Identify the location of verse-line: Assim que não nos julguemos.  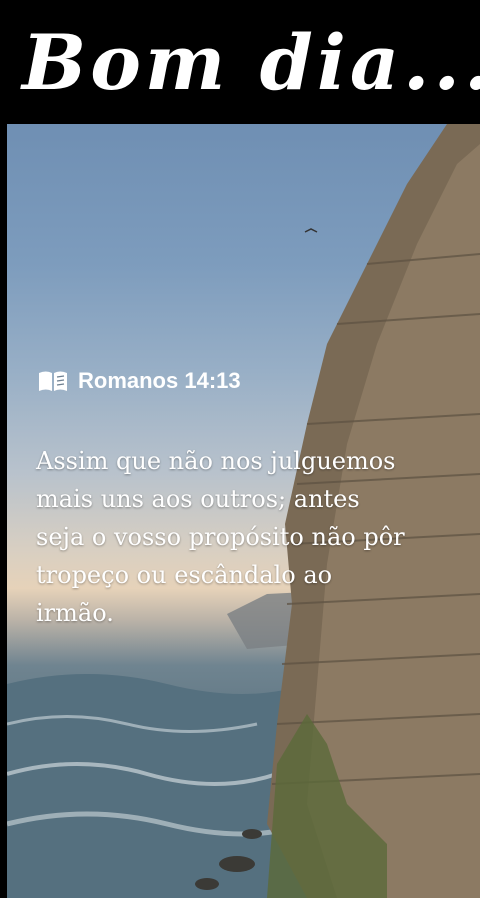
(216, 461).